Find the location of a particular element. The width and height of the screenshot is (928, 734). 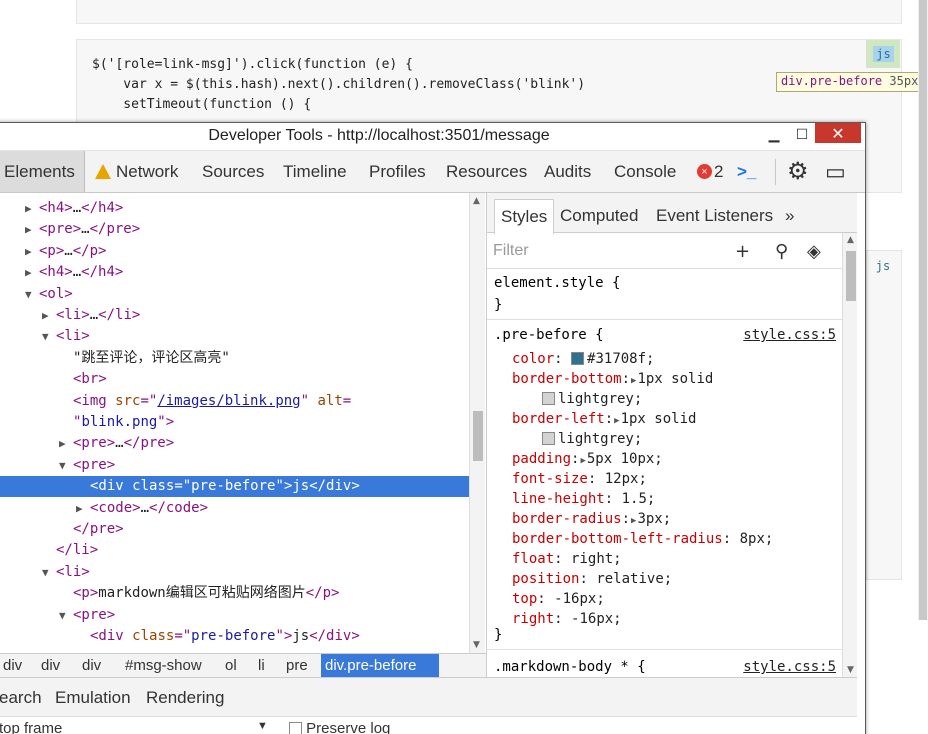

pin-element-state-icon: ⚲ is located at coordinates (781, 251).